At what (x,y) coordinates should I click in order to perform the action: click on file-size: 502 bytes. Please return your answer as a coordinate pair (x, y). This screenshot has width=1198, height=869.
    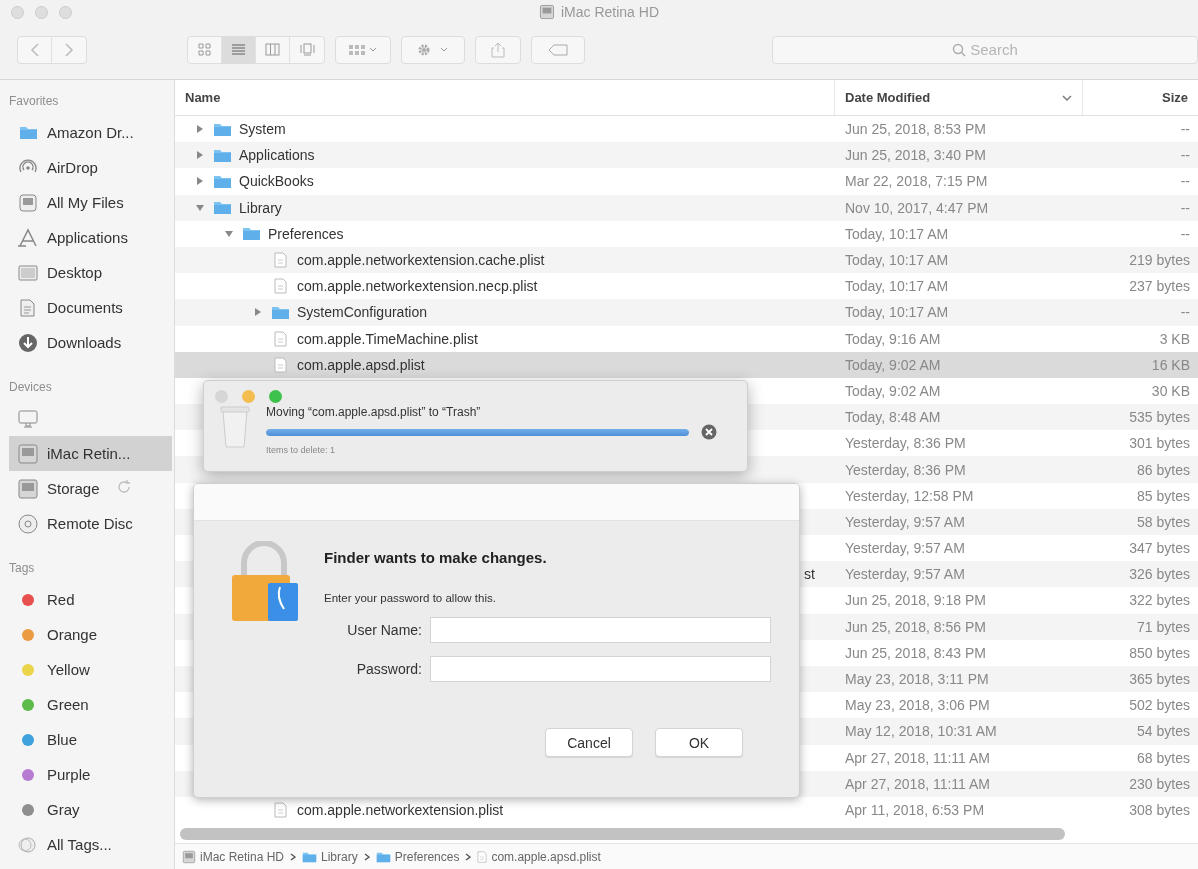
    Looking at the image, I should click on (1159, 705).